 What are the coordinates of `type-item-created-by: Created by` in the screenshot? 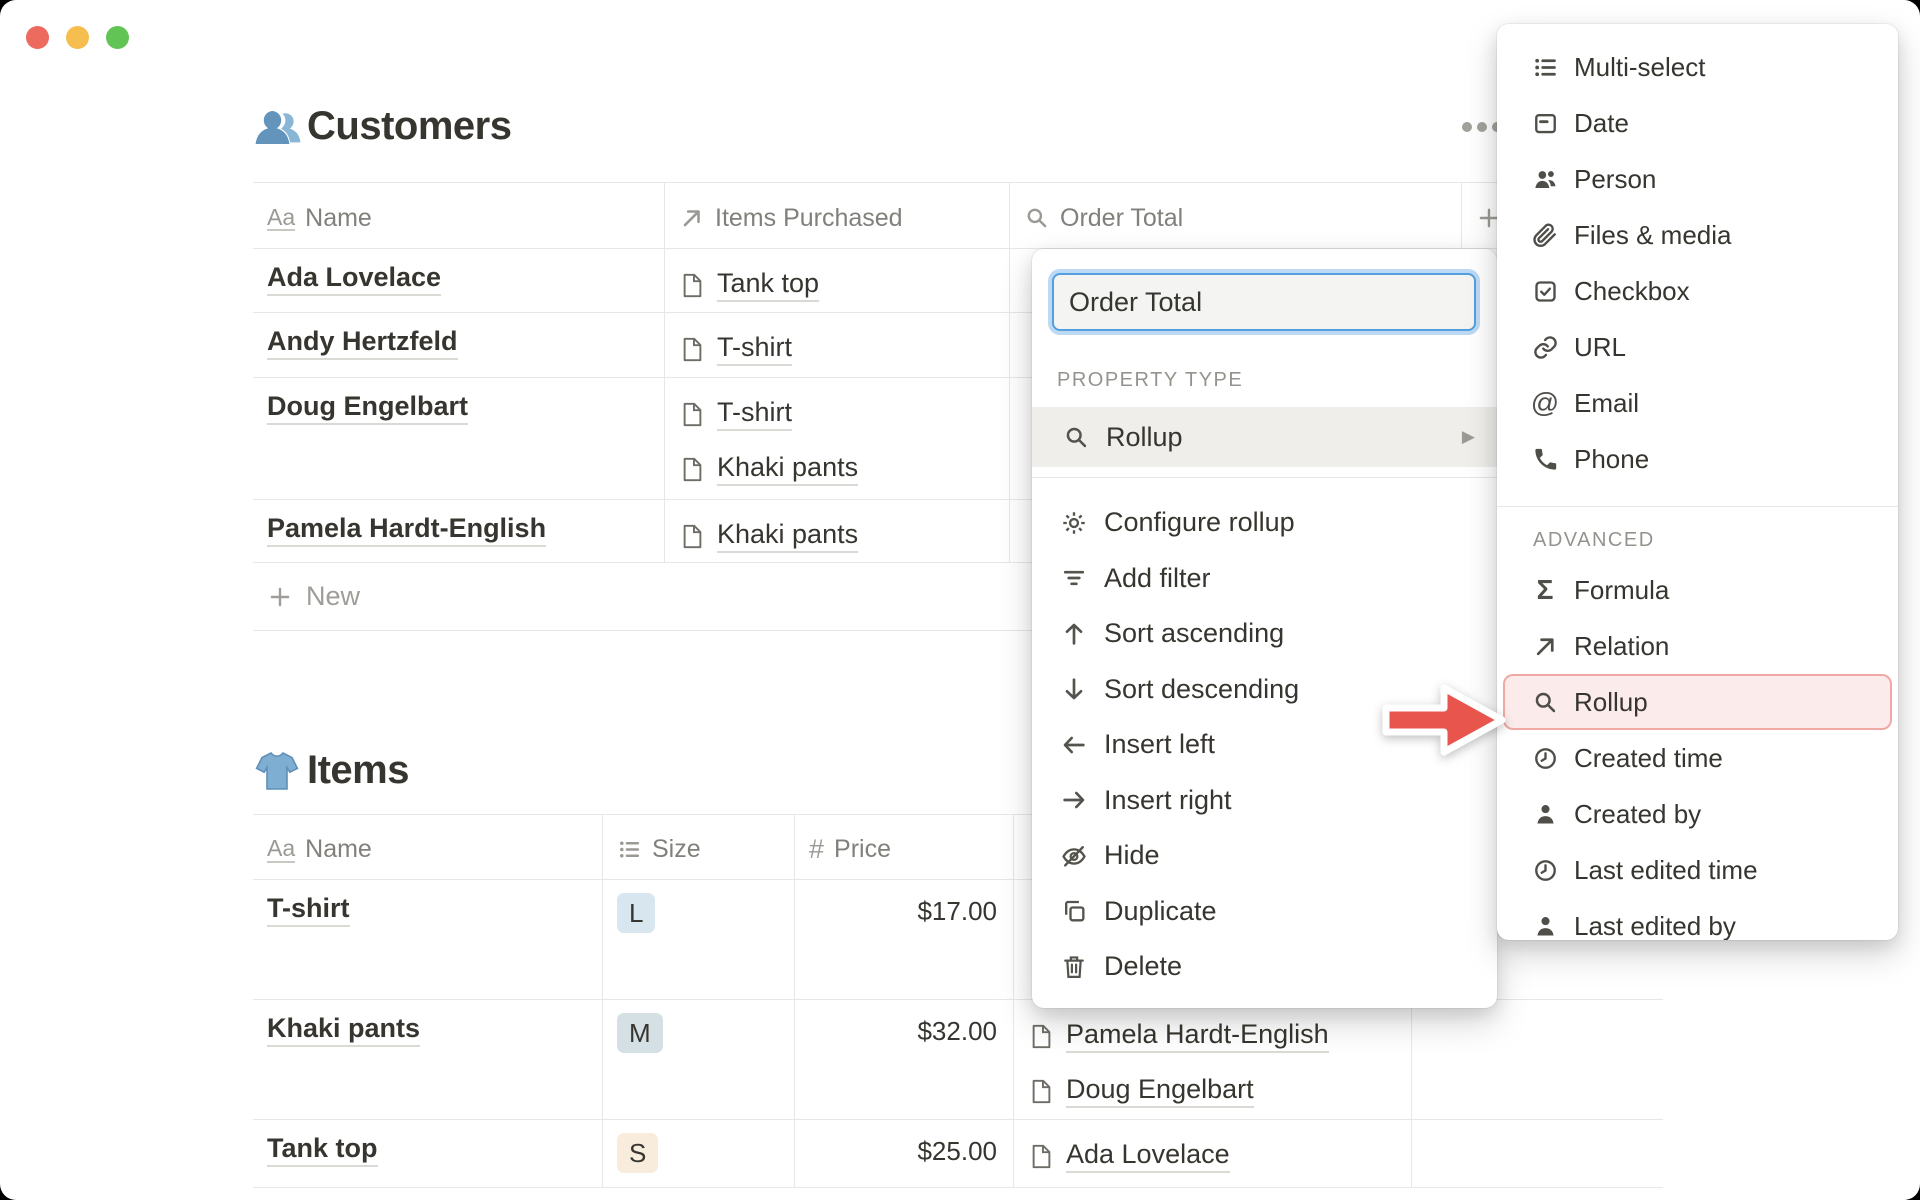 It's located at (1697, 814).